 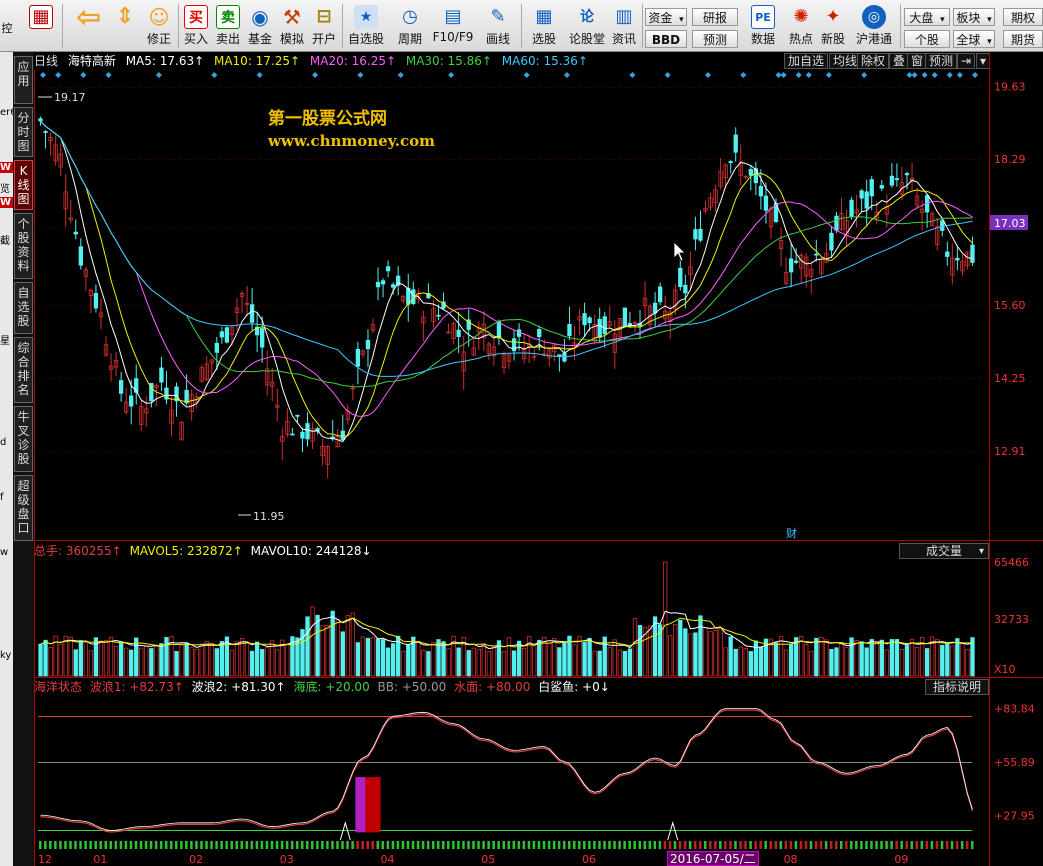 What do you see at coordinates (292, 17) in the screenshot?
I see `hammer-icon: ⚒` at bounding box center [292, 17].